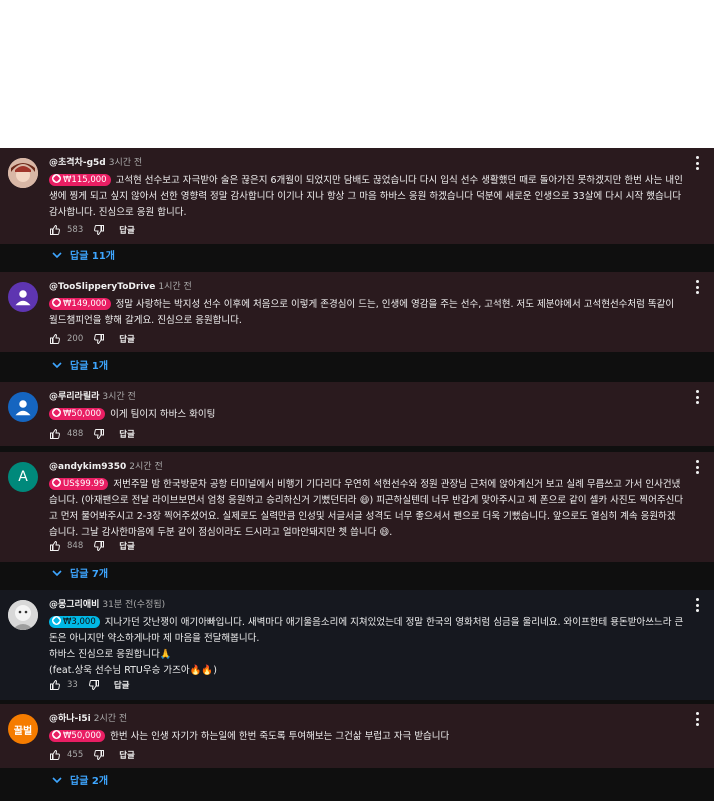  Describe the element at coordinates (92, 339) in the screenshot. I see `comment-actions: 200 답글` at that location.